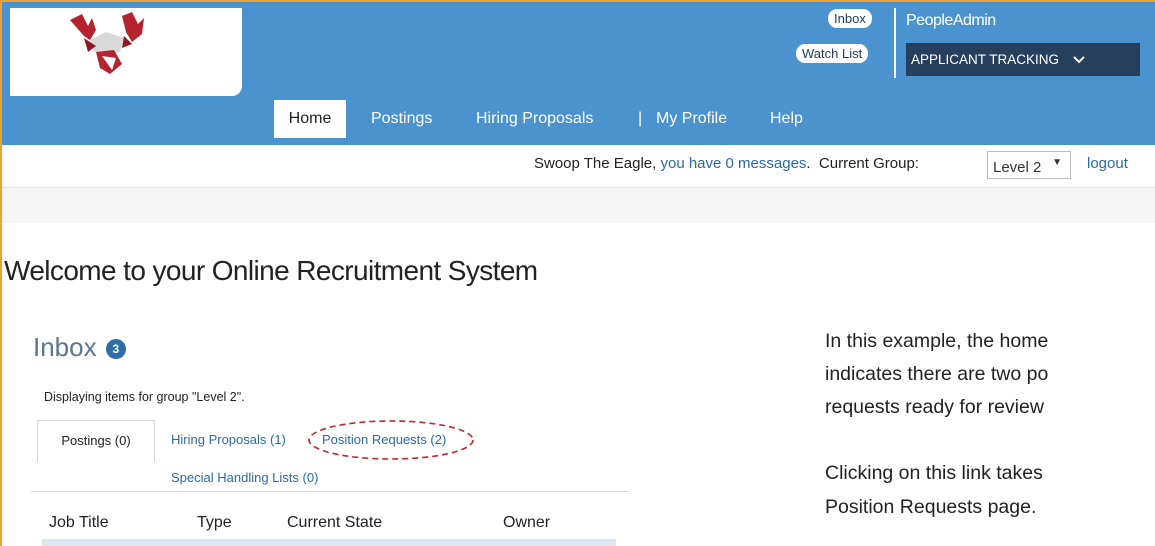  Describe the element at coordinates (310, 119) in the screenshot. I see `nav-home: Home` at that location.